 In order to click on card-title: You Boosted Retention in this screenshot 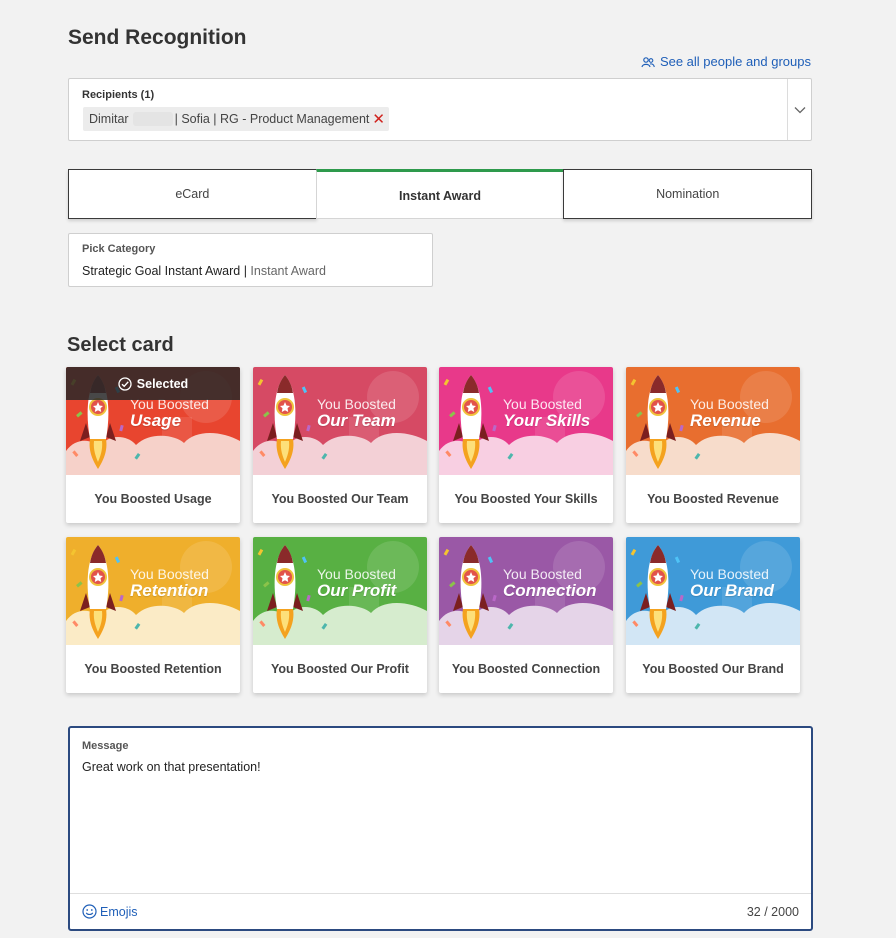, I will do `click(153, 669)`.